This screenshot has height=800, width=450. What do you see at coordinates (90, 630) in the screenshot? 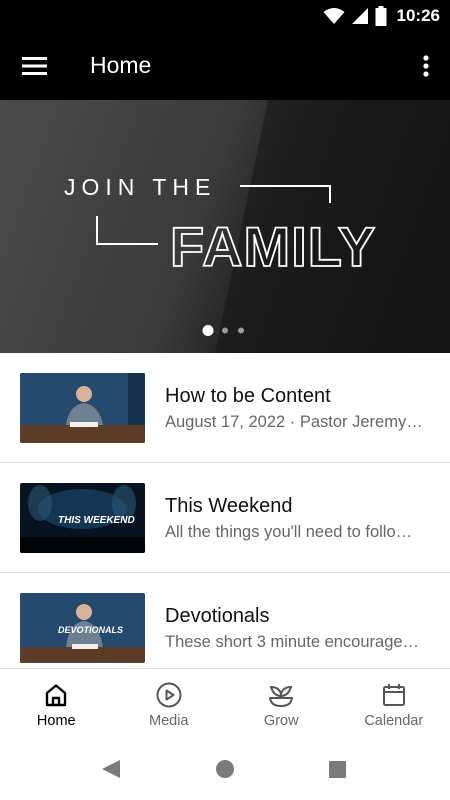
I see `thumb-caption: DEVOTIONALS` at bounding box center [90, 630].